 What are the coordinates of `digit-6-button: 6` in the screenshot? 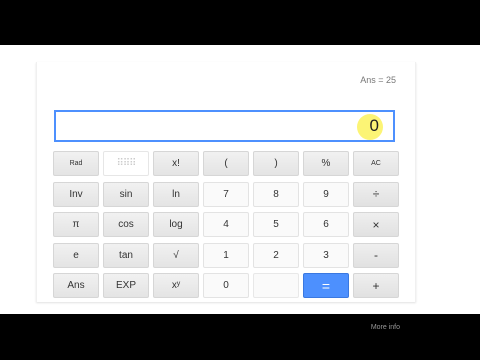 It's located at (326, 224).